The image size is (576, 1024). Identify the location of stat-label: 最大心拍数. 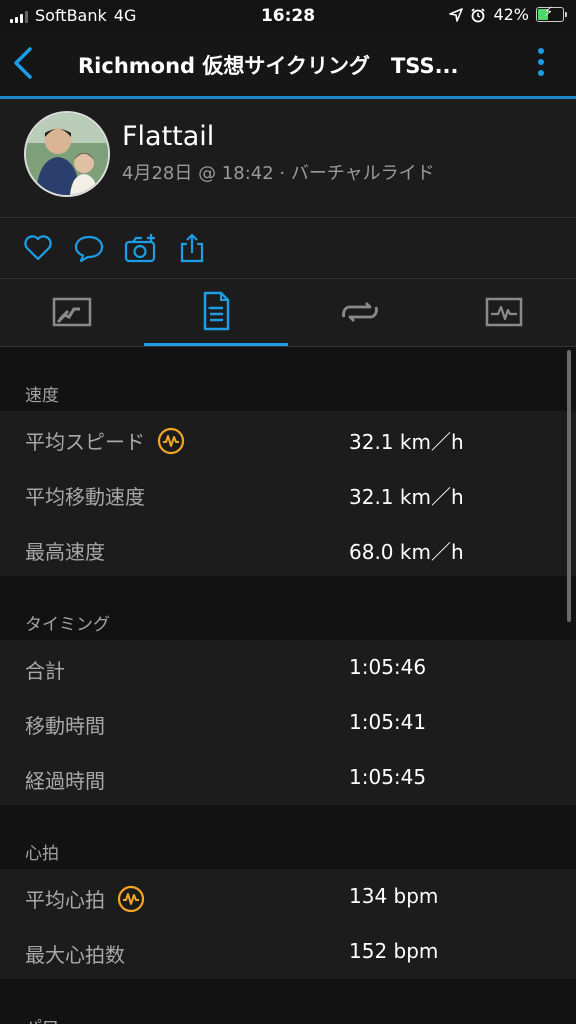
(75, 955).